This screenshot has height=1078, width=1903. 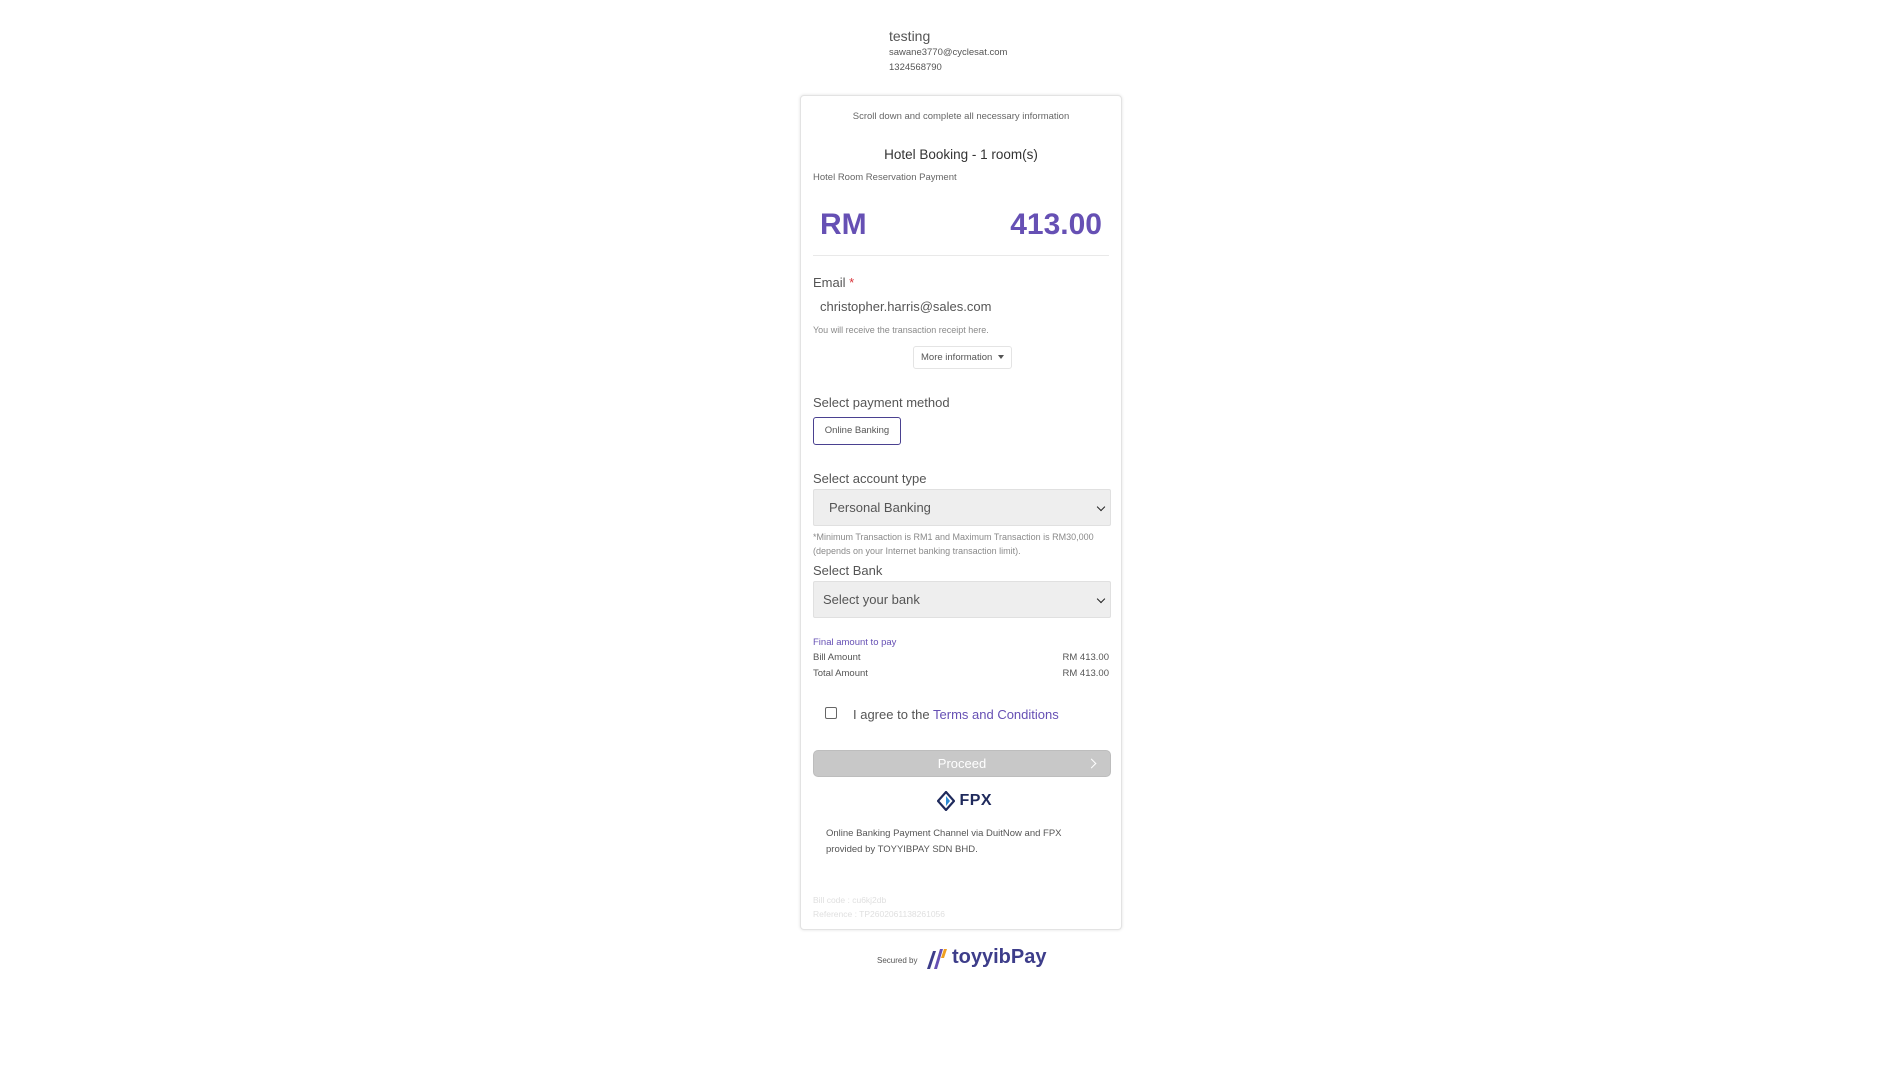 I want to click on fpx-diamond-icon, so click(x=946, y=801).